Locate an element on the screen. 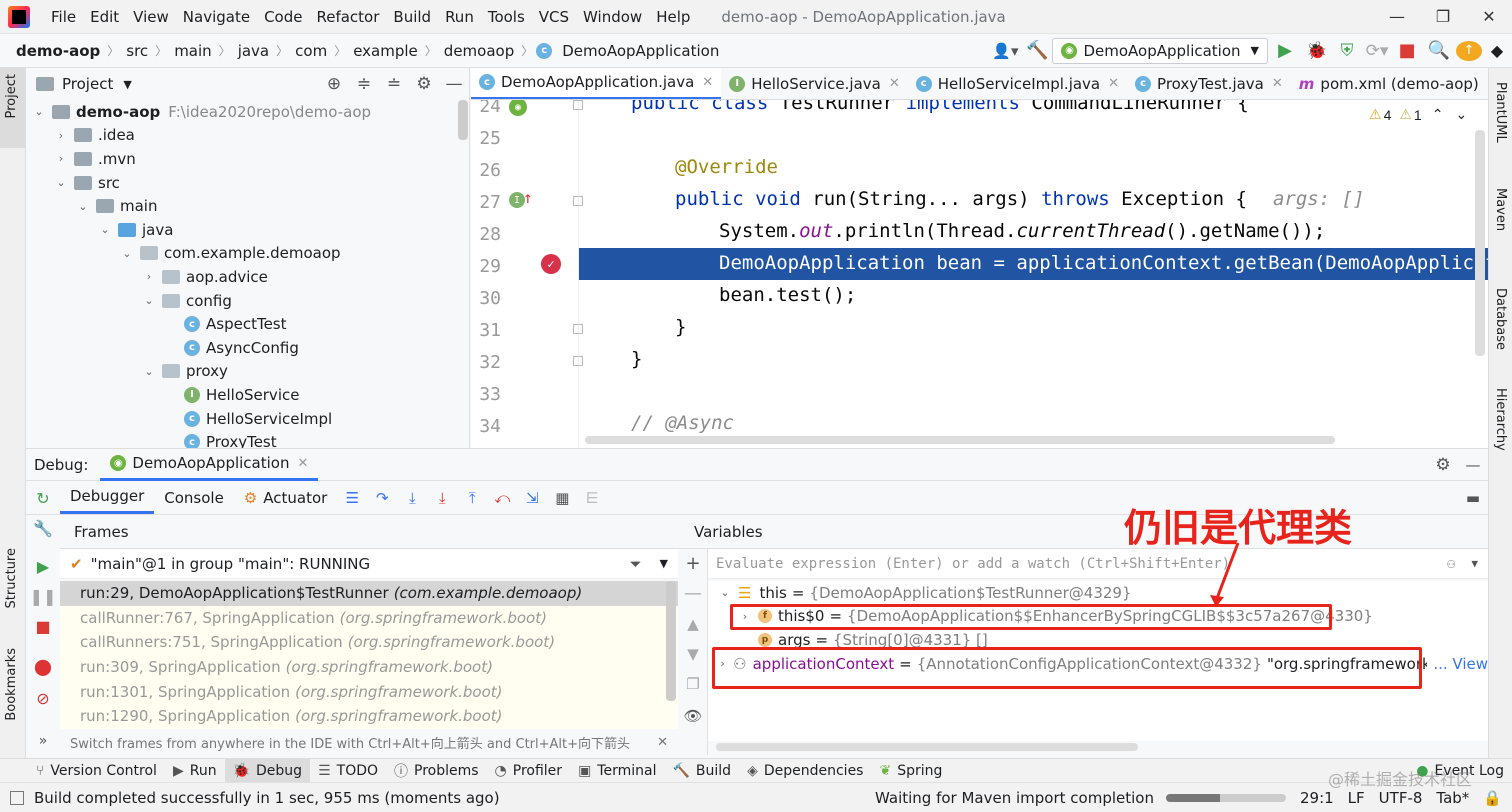 The image size is (1512, 812). tree-item: c HelloServiceImpl is located at coordinates (247, 419).